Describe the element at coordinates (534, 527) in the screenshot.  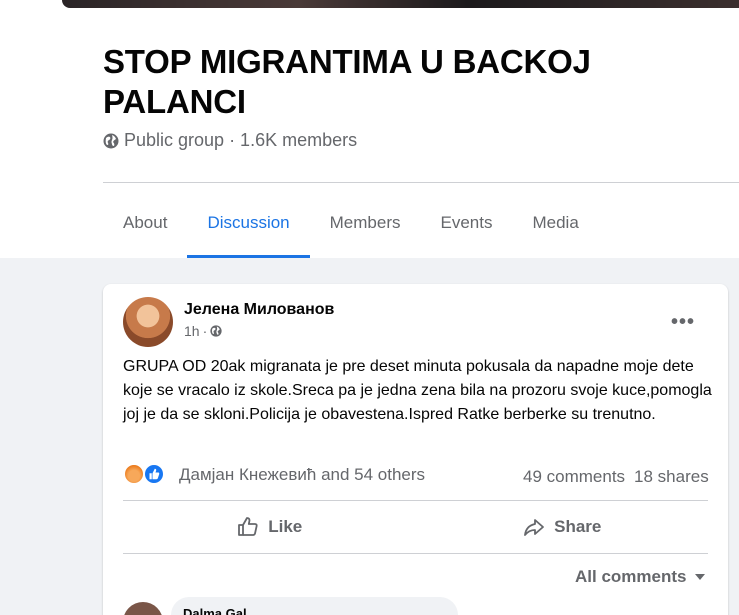
I see `share-arrow-icon` at that location.